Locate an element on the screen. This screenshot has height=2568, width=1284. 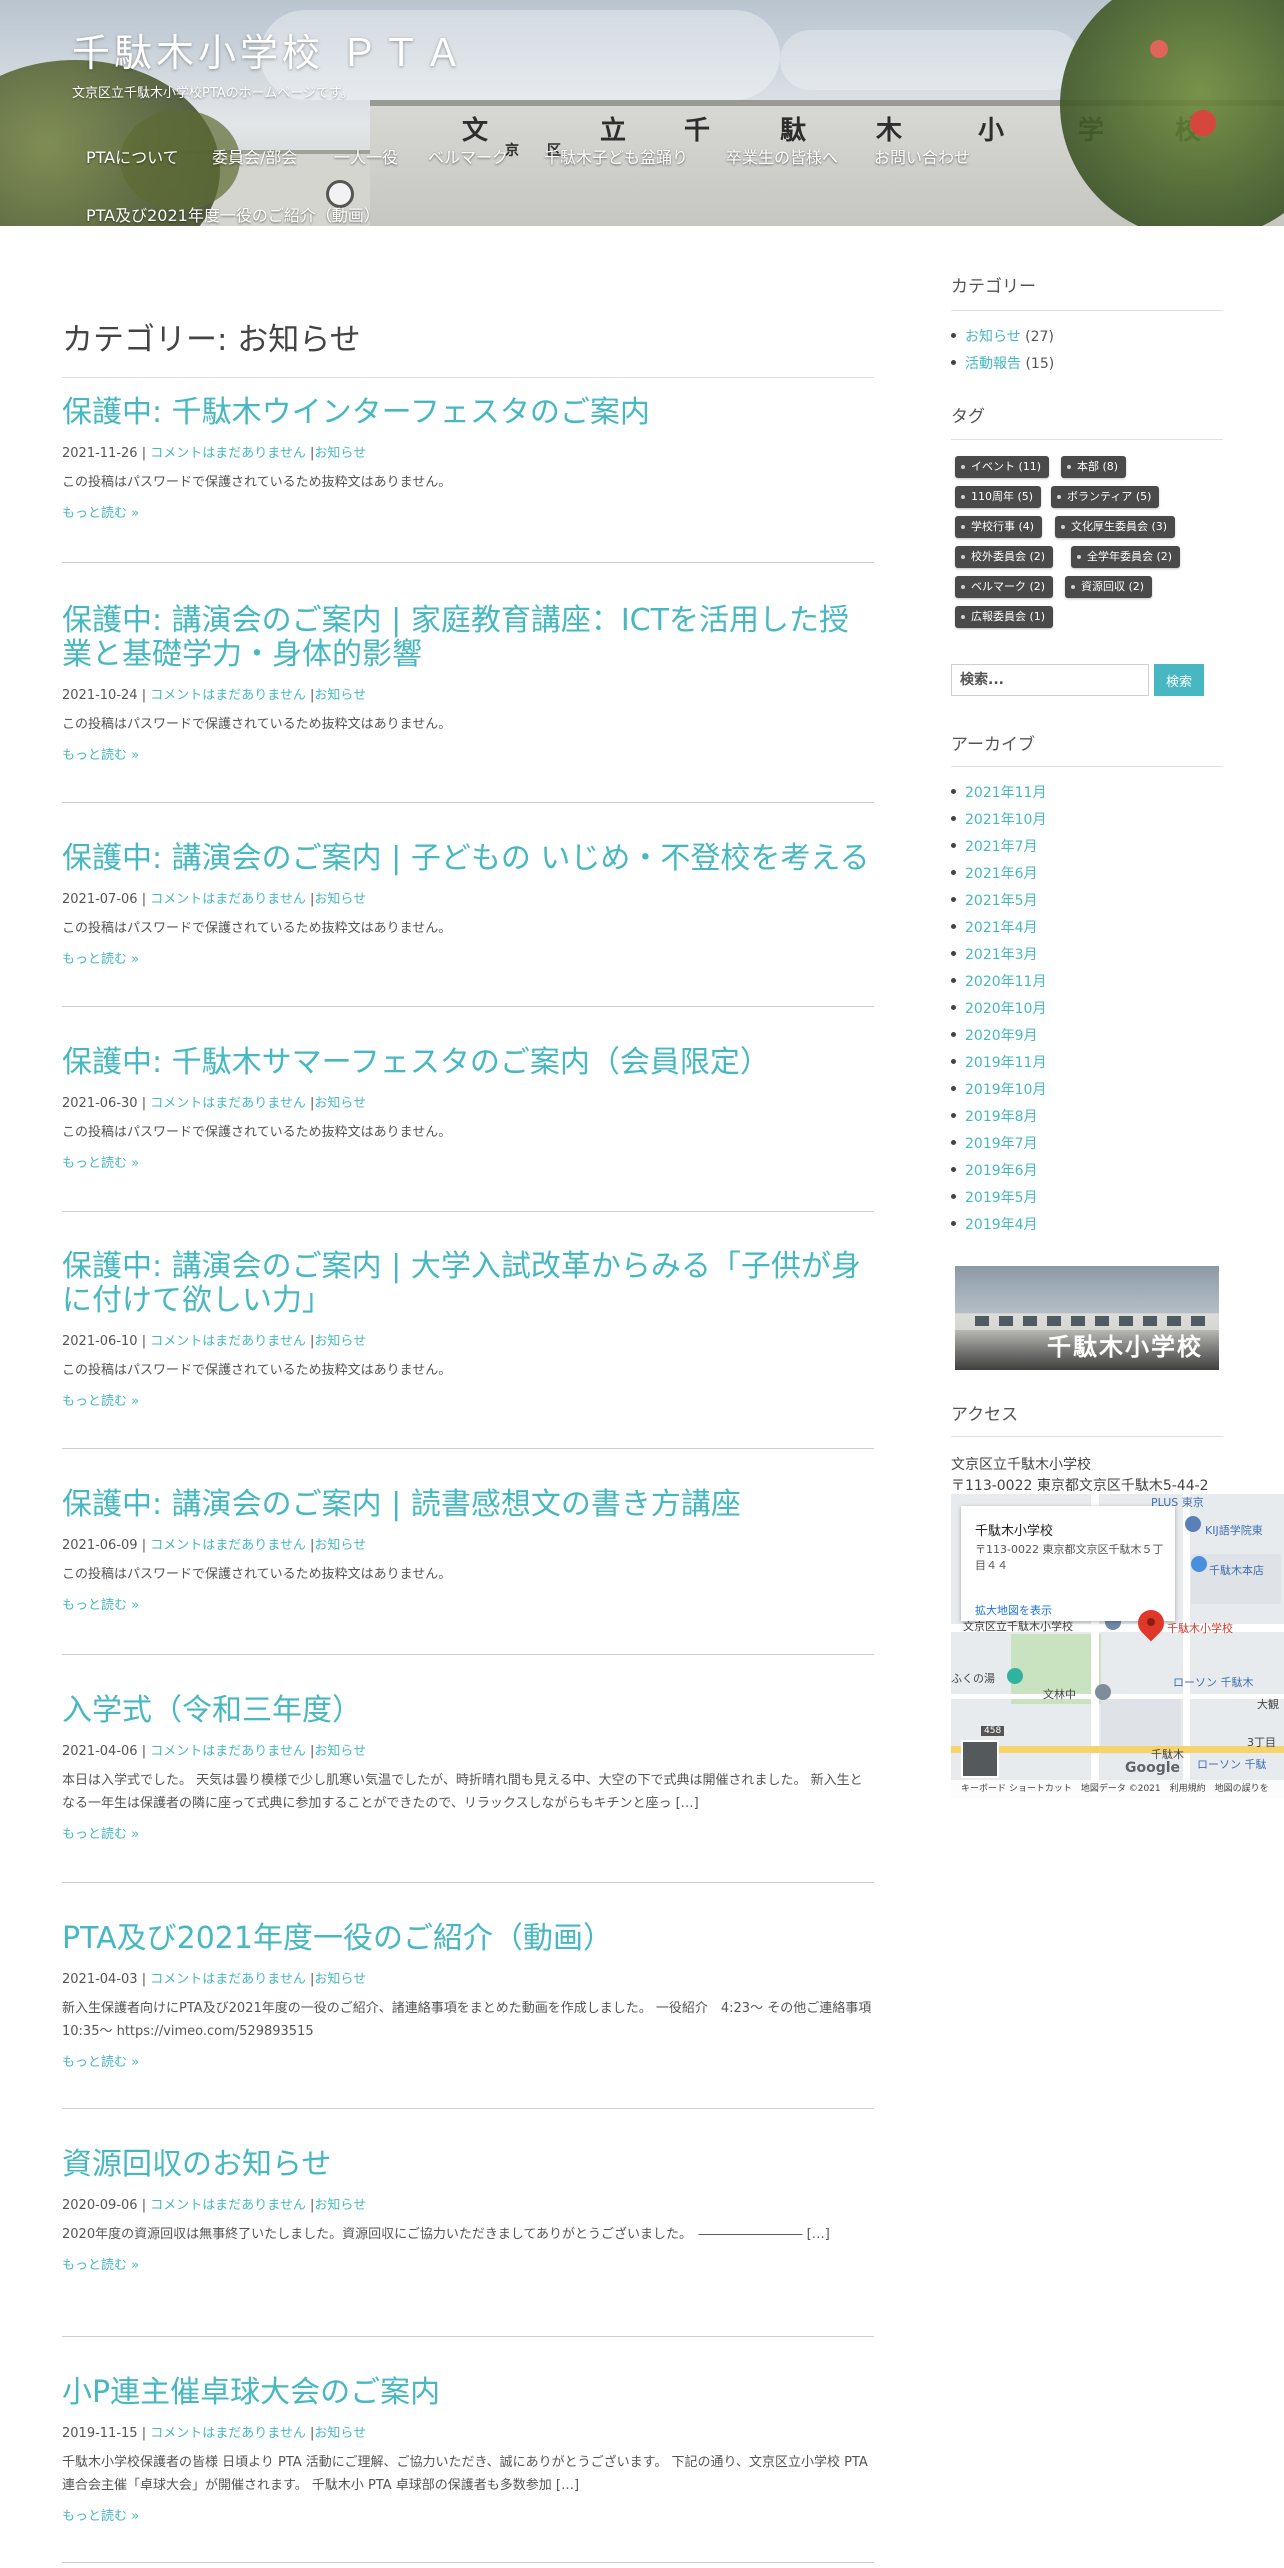
archive-link: 2019年4月 is located at coordinates (1001, 1224).